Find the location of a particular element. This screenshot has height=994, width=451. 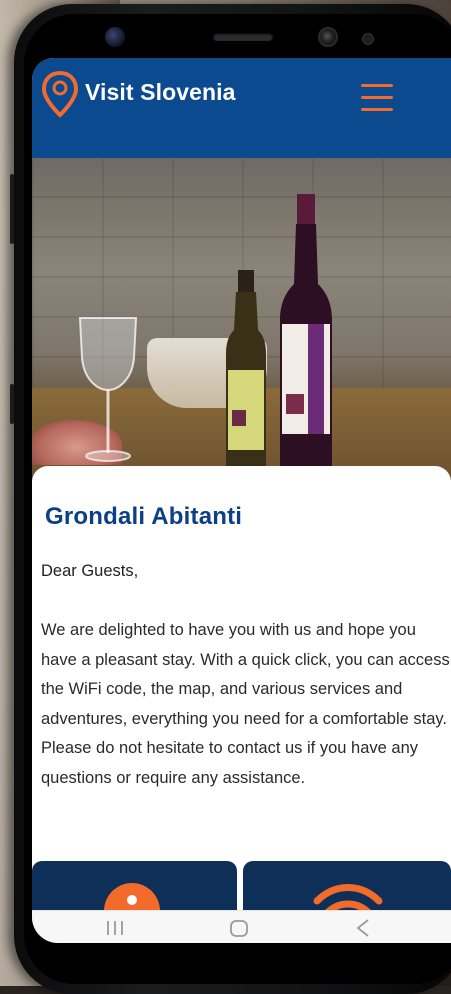

volume-button is located at coordinates (12, 209).